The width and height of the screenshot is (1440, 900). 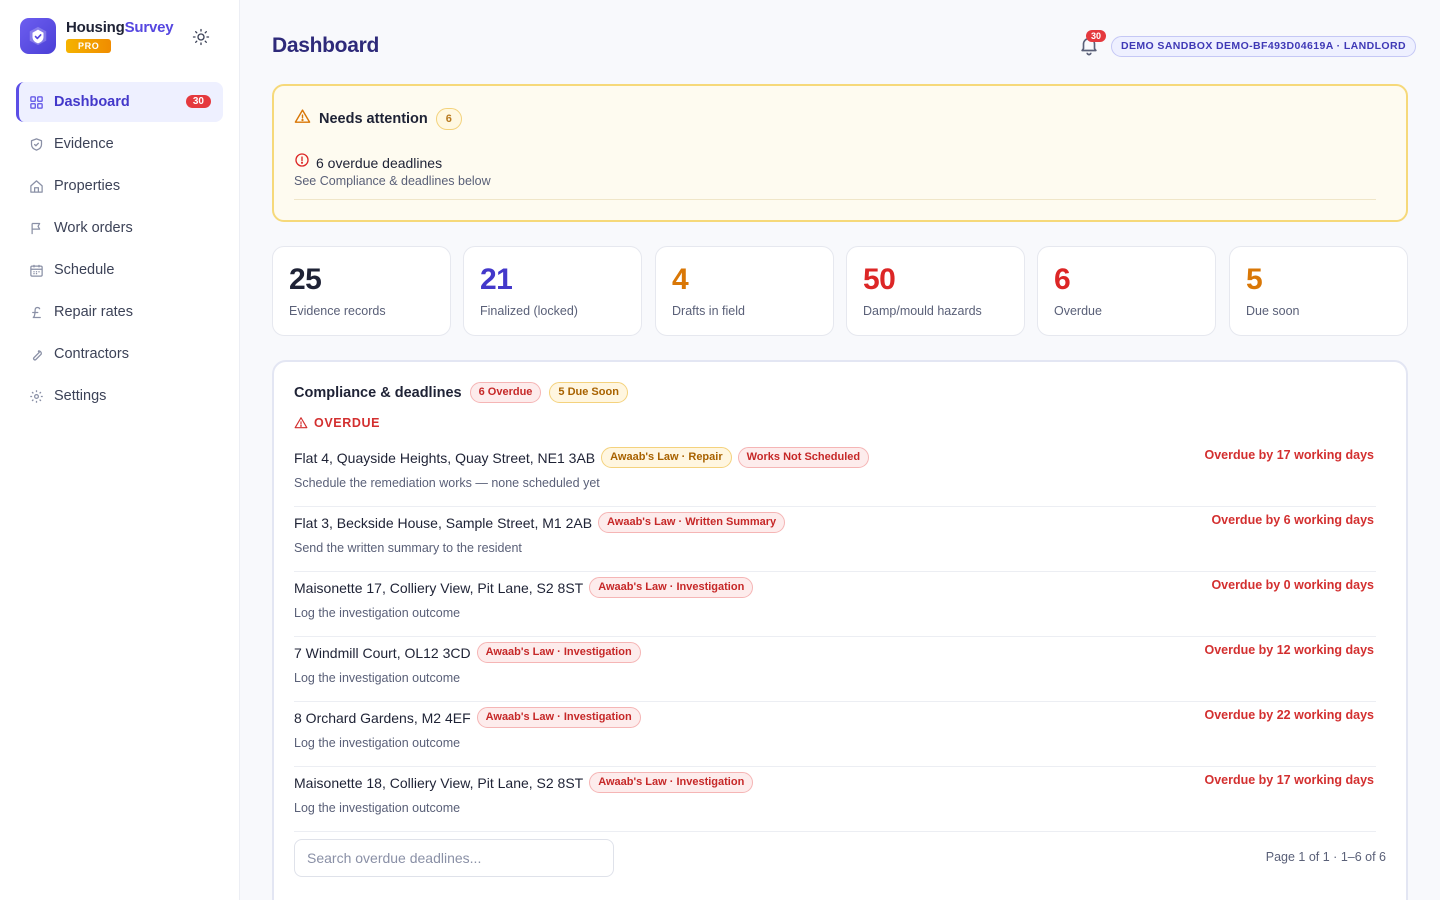 I want to click on pagination-summary: Page 1 of 1 · 1–6 of 6, so click(x=1325, y=857).